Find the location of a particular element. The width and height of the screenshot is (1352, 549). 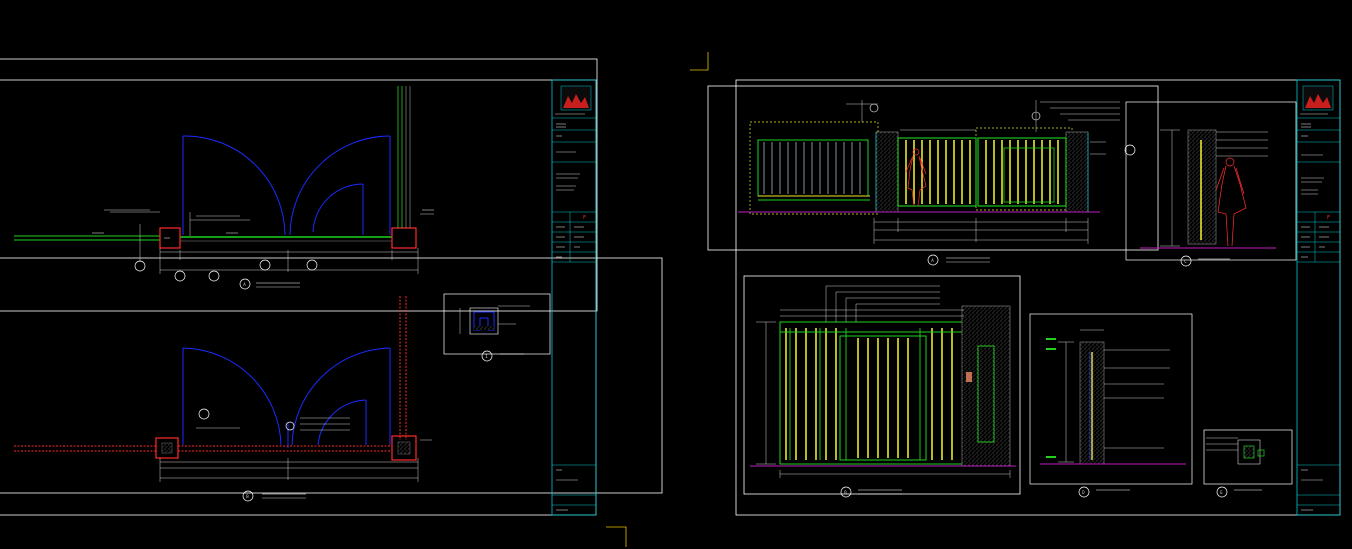

post-square is located at coordinates (404, 238).